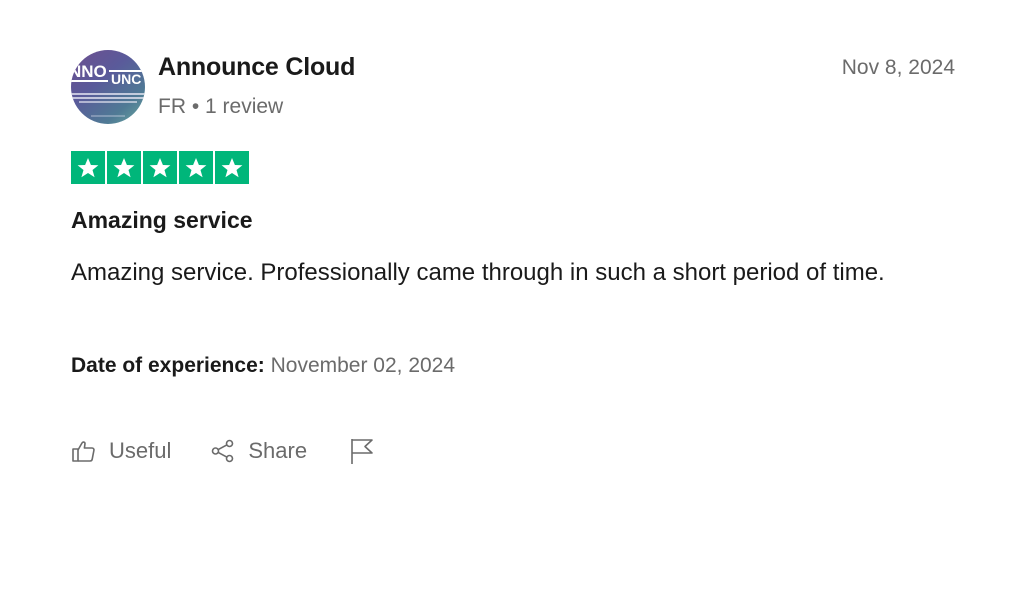  I want to click on date-of-experience: Date of experience: November 02, 2024, so click(263, 366).